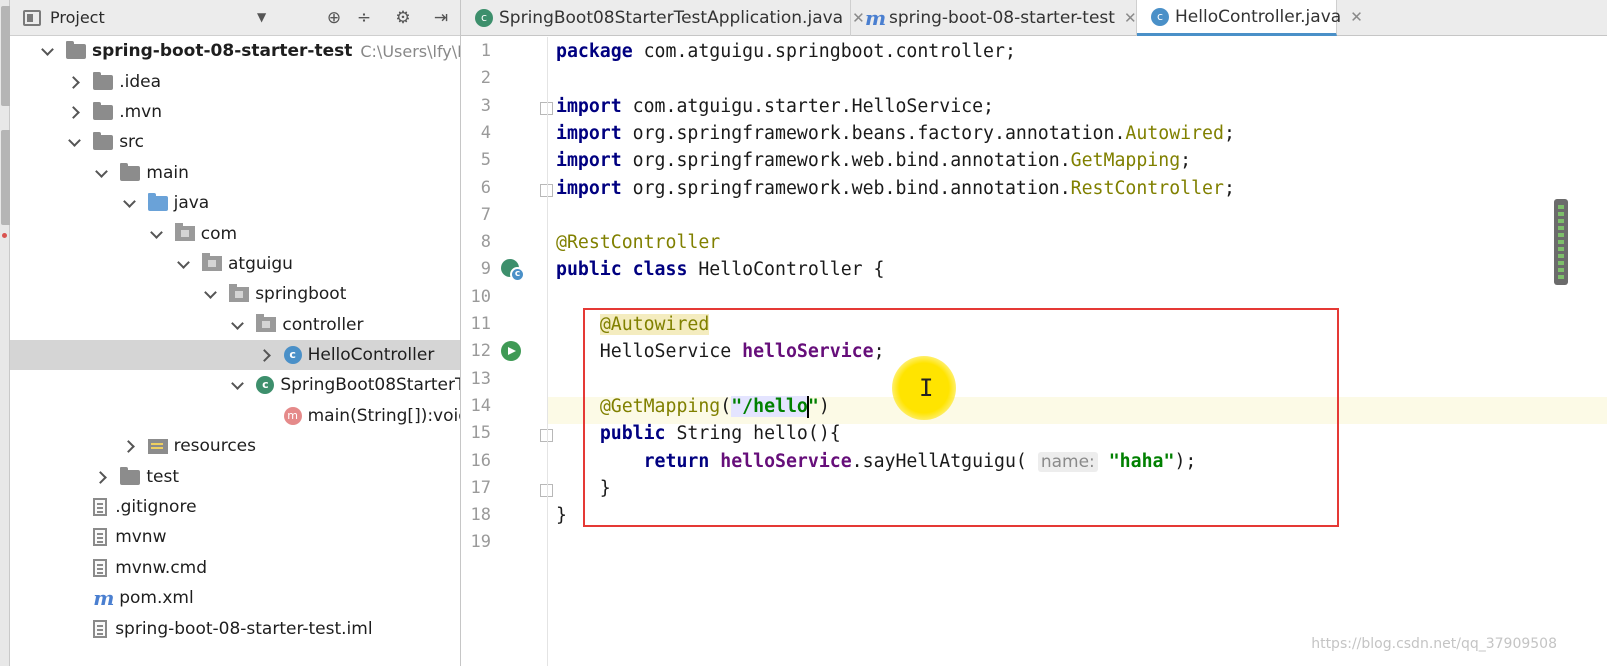  What do you see at coordinates (1160, 16) in the screenshot?
I see `class-icon: c` at bounding box center [1160, 16].